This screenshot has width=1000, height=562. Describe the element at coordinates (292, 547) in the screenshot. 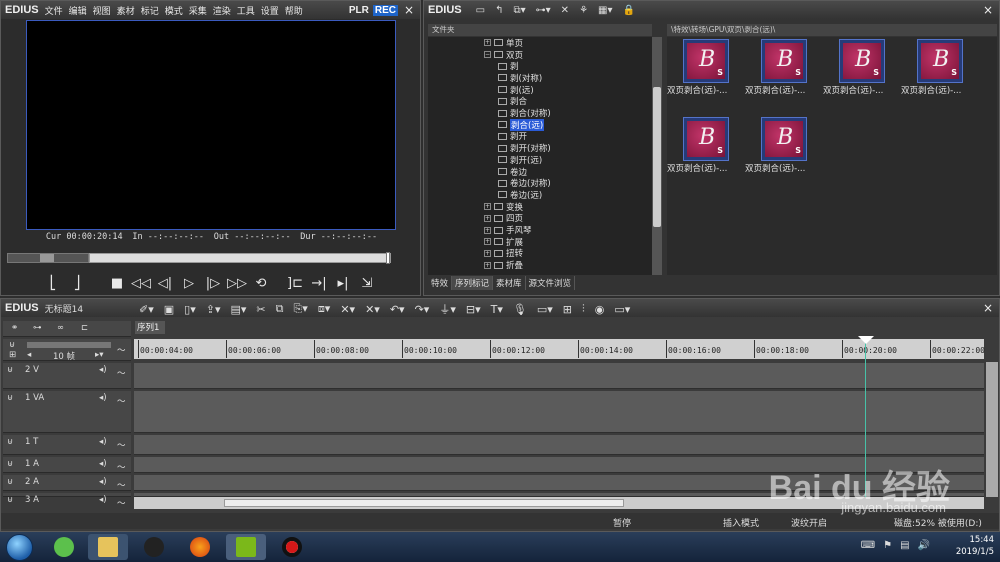

I see `task-record-icon` at that location.